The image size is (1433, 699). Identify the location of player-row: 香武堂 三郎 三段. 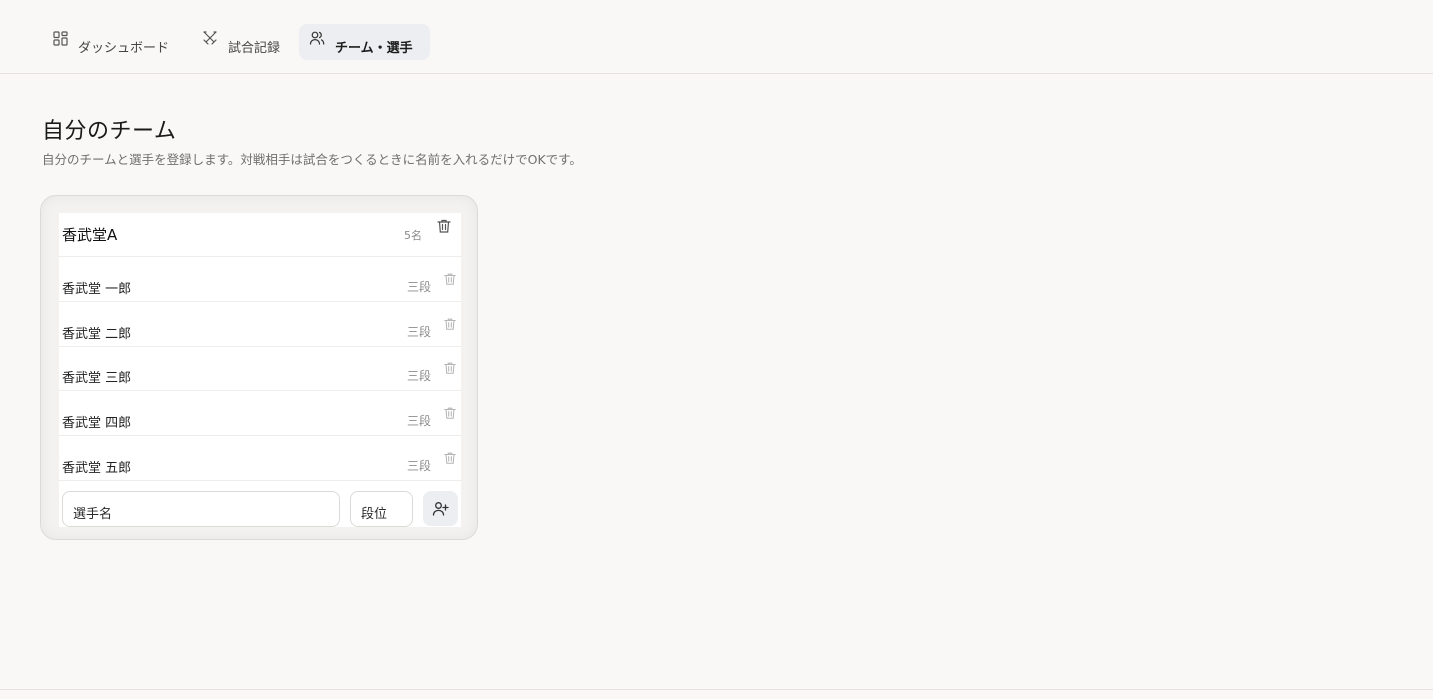
(260, 368).